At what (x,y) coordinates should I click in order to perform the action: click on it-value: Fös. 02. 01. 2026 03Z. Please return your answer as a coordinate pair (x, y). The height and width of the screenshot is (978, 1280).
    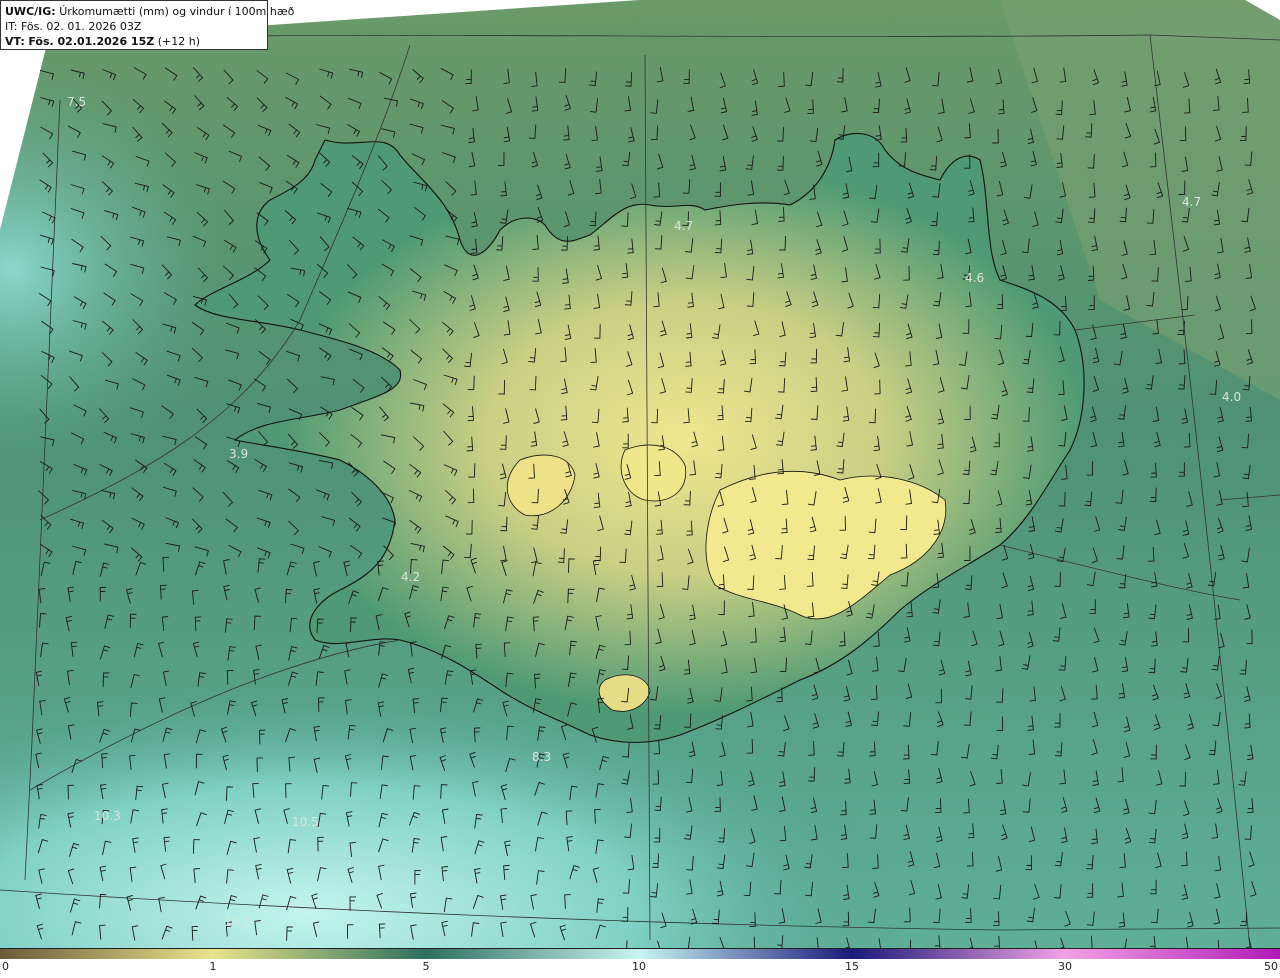
    Looking at the image, I should click on (81, 26).